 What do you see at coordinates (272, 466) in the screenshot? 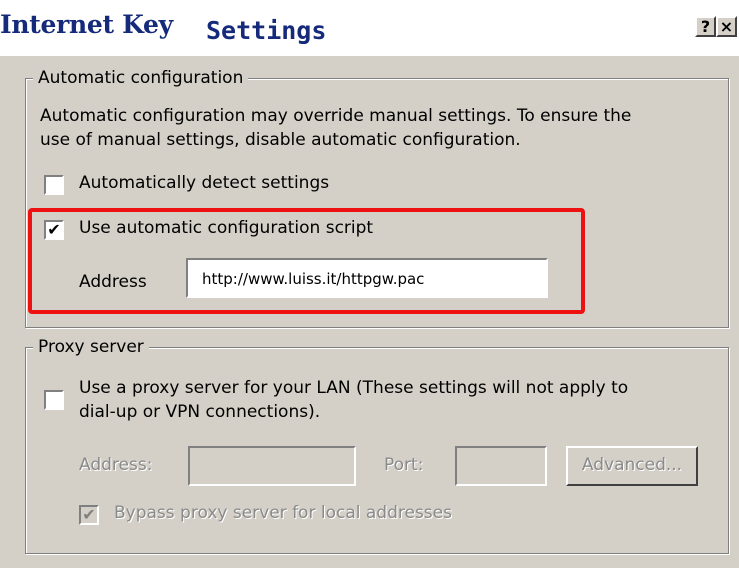
I see `proxy-address-input` at bounding box center [272, 466].